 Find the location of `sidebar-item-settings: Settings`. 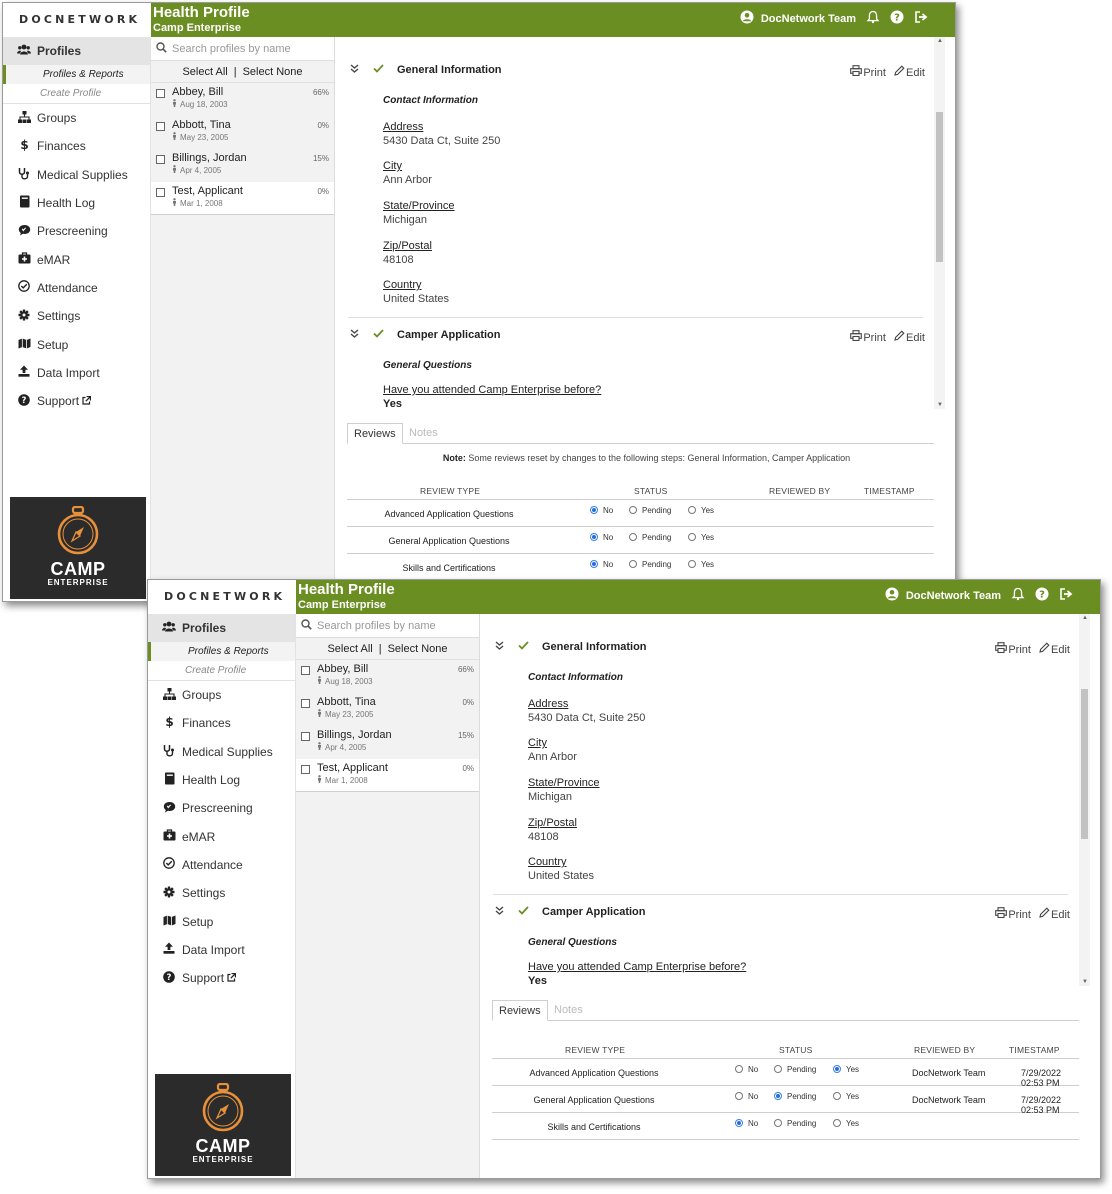

sidebar-item-settings: Settings is located at coordinates (221, 893).